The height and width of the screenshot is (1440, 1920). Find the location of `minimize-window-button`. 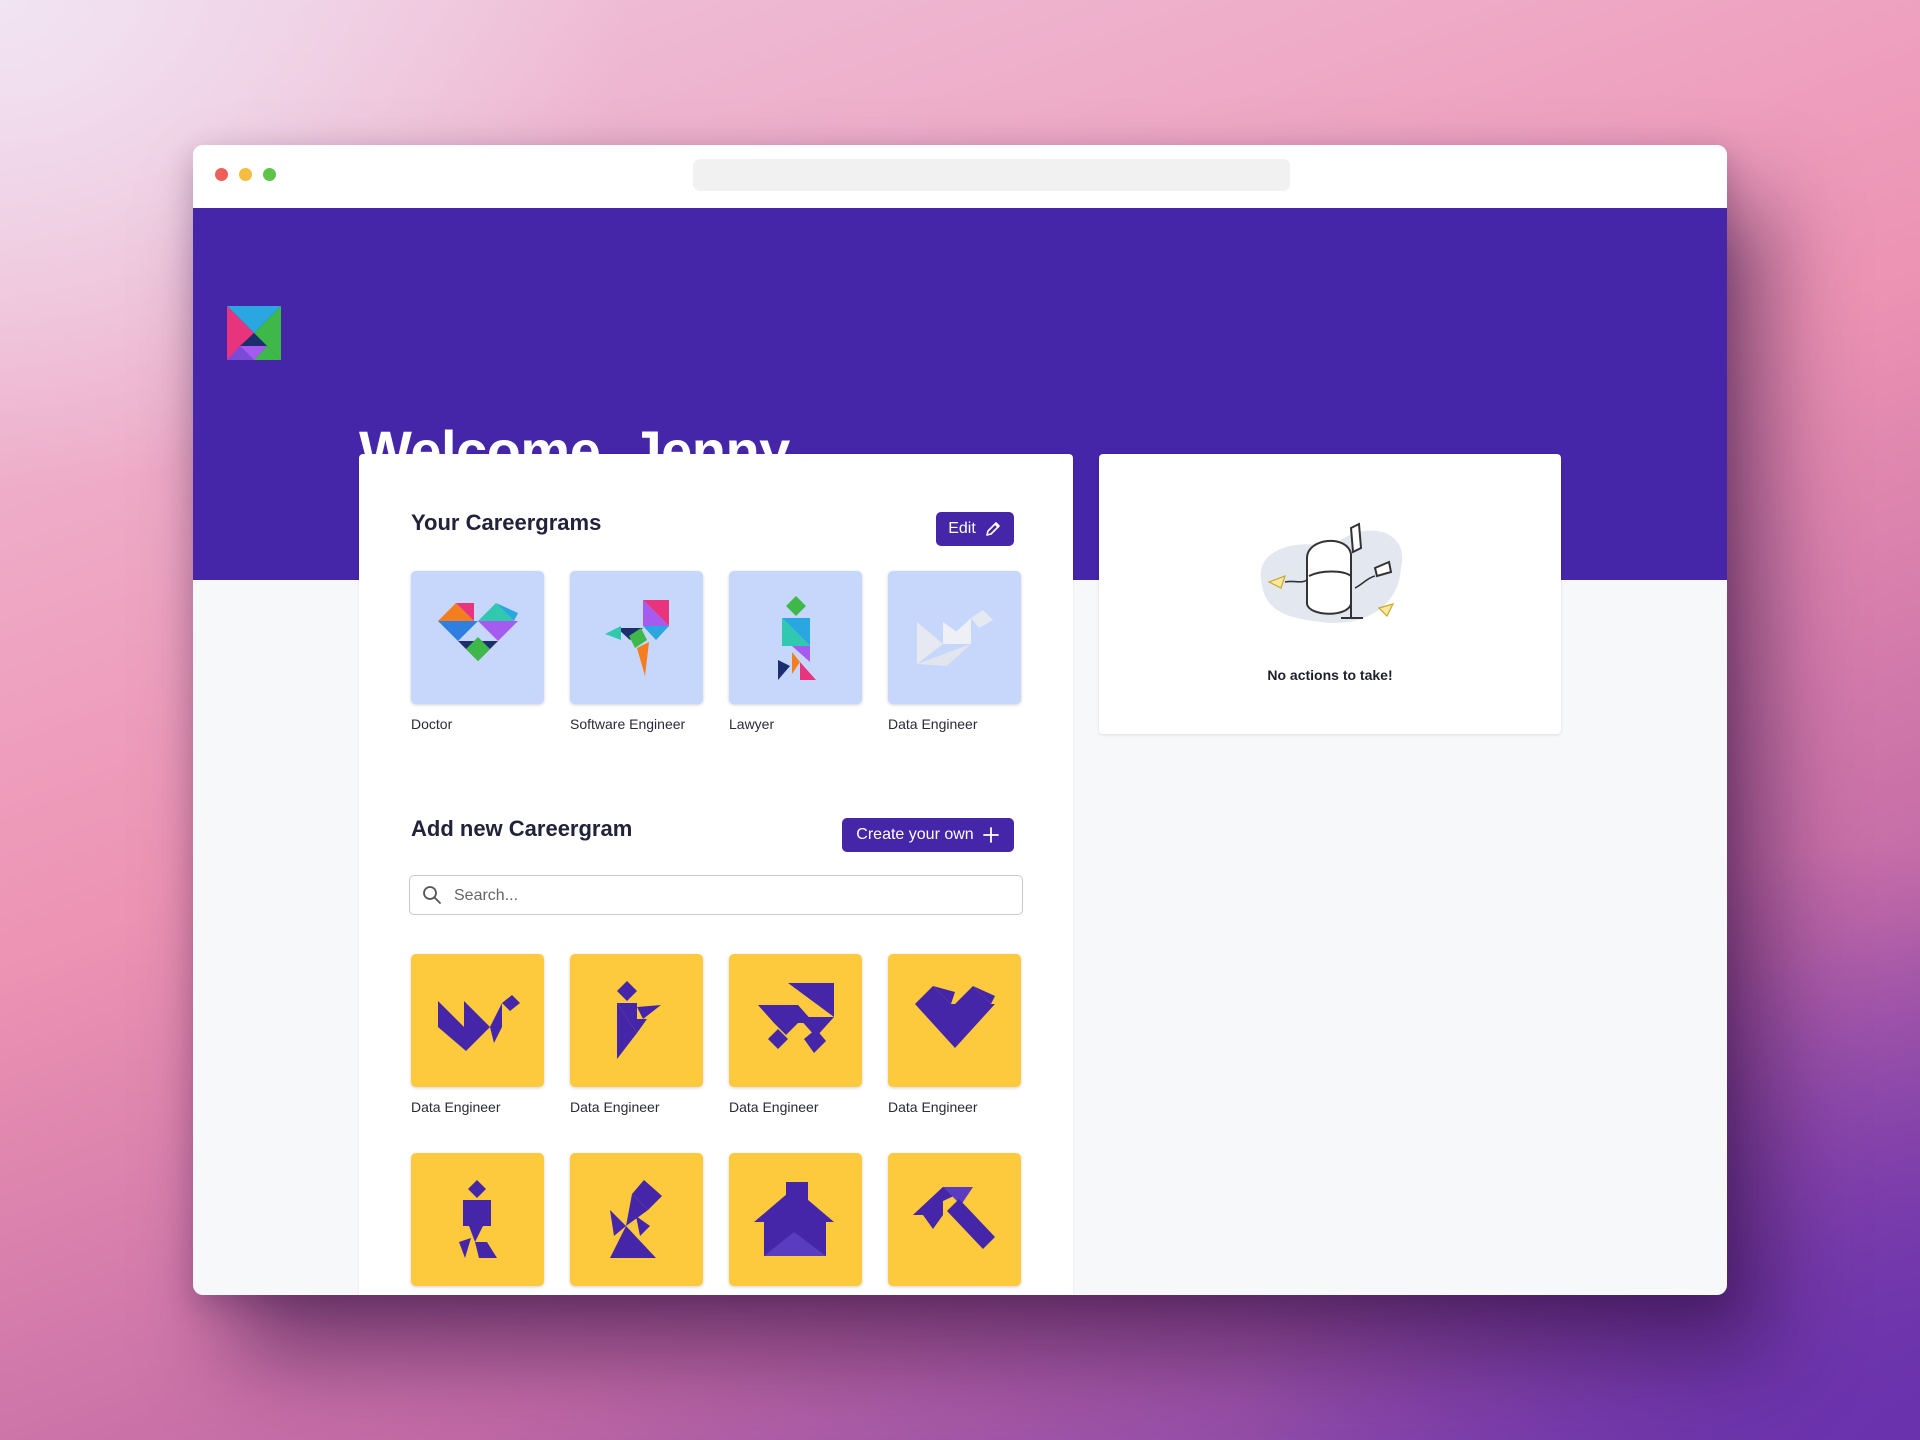

minimize-window-button is located at coordinates (245, 174).